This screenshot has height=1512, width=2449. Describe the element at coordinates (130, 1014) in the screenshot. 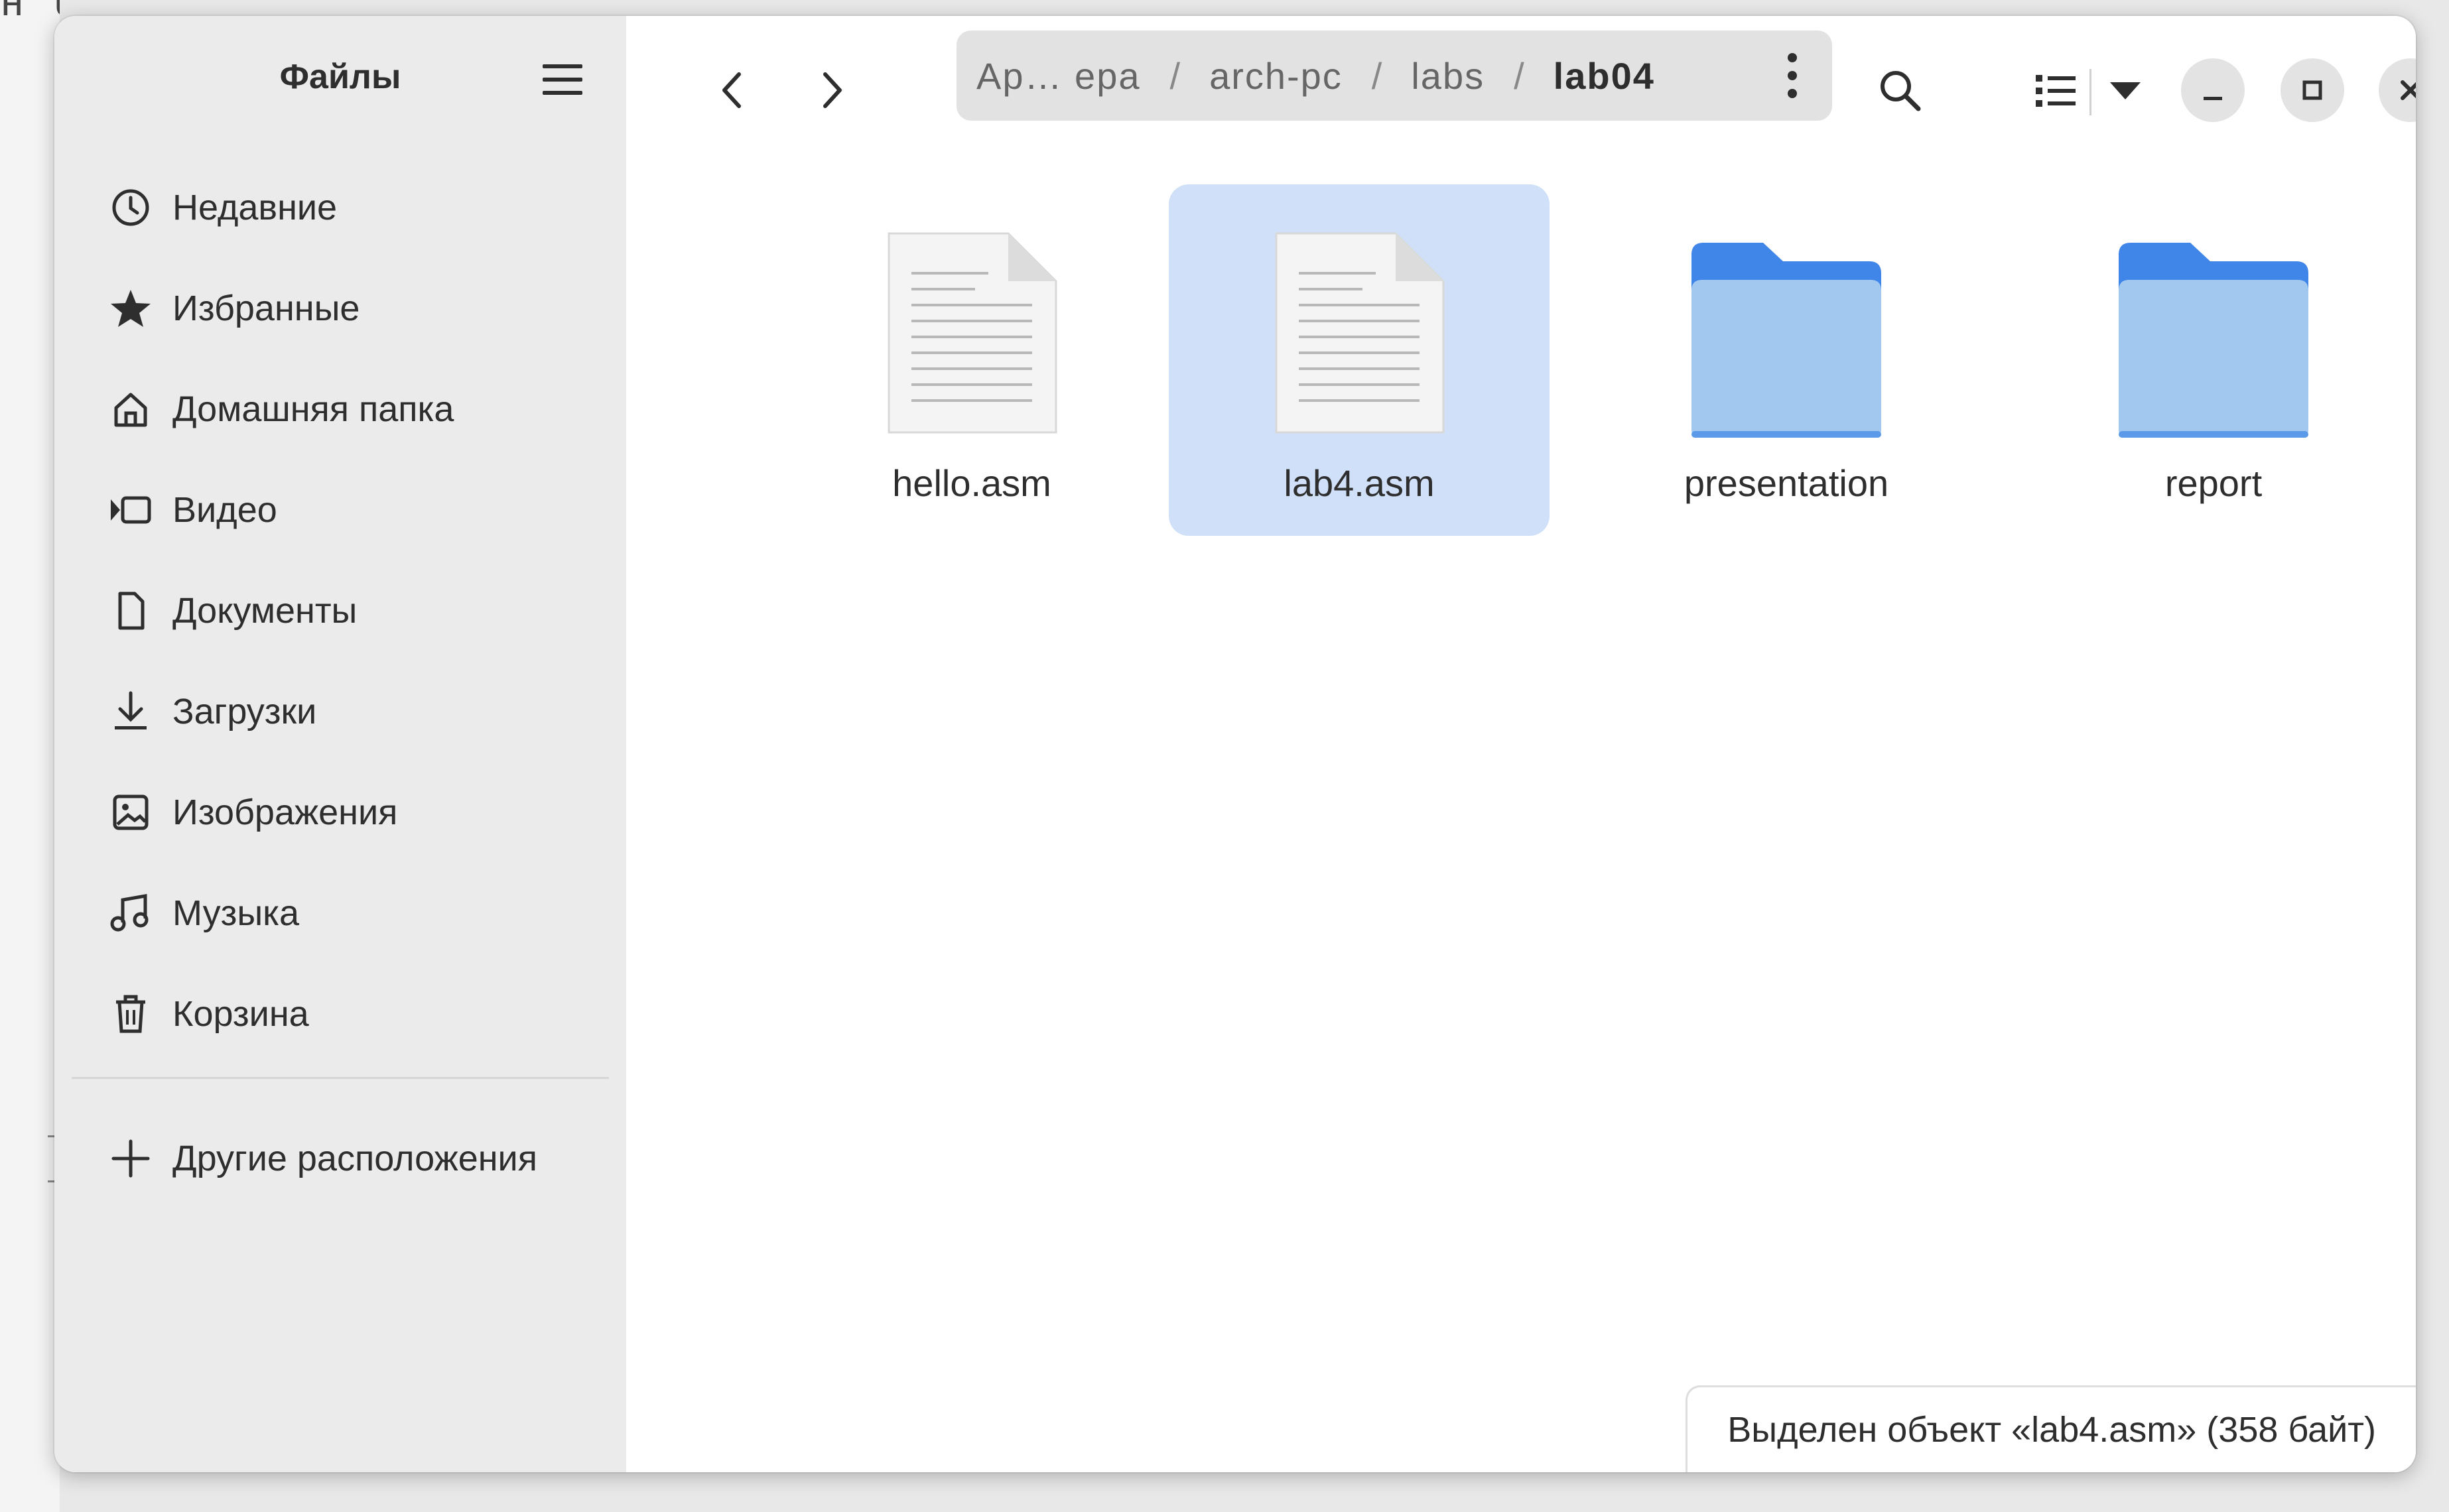

I see `trash-icon` at that location.